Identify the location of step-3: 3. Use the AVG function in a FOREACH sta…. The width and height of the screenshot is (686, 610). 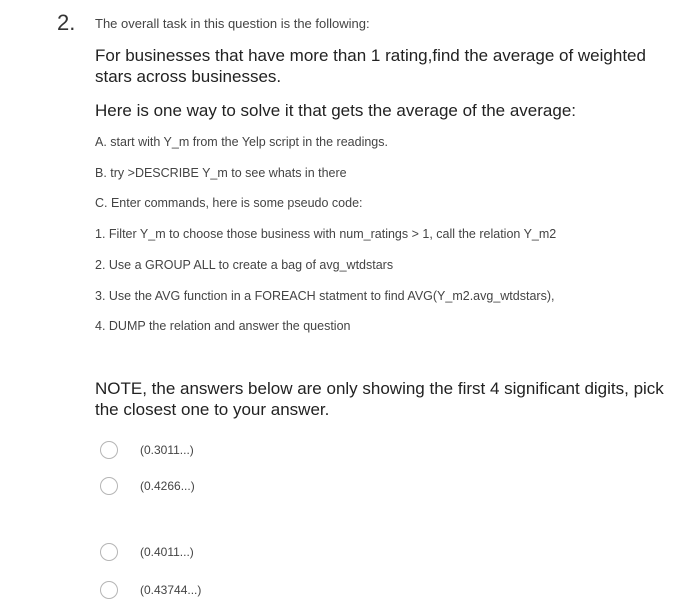
(325, 296).